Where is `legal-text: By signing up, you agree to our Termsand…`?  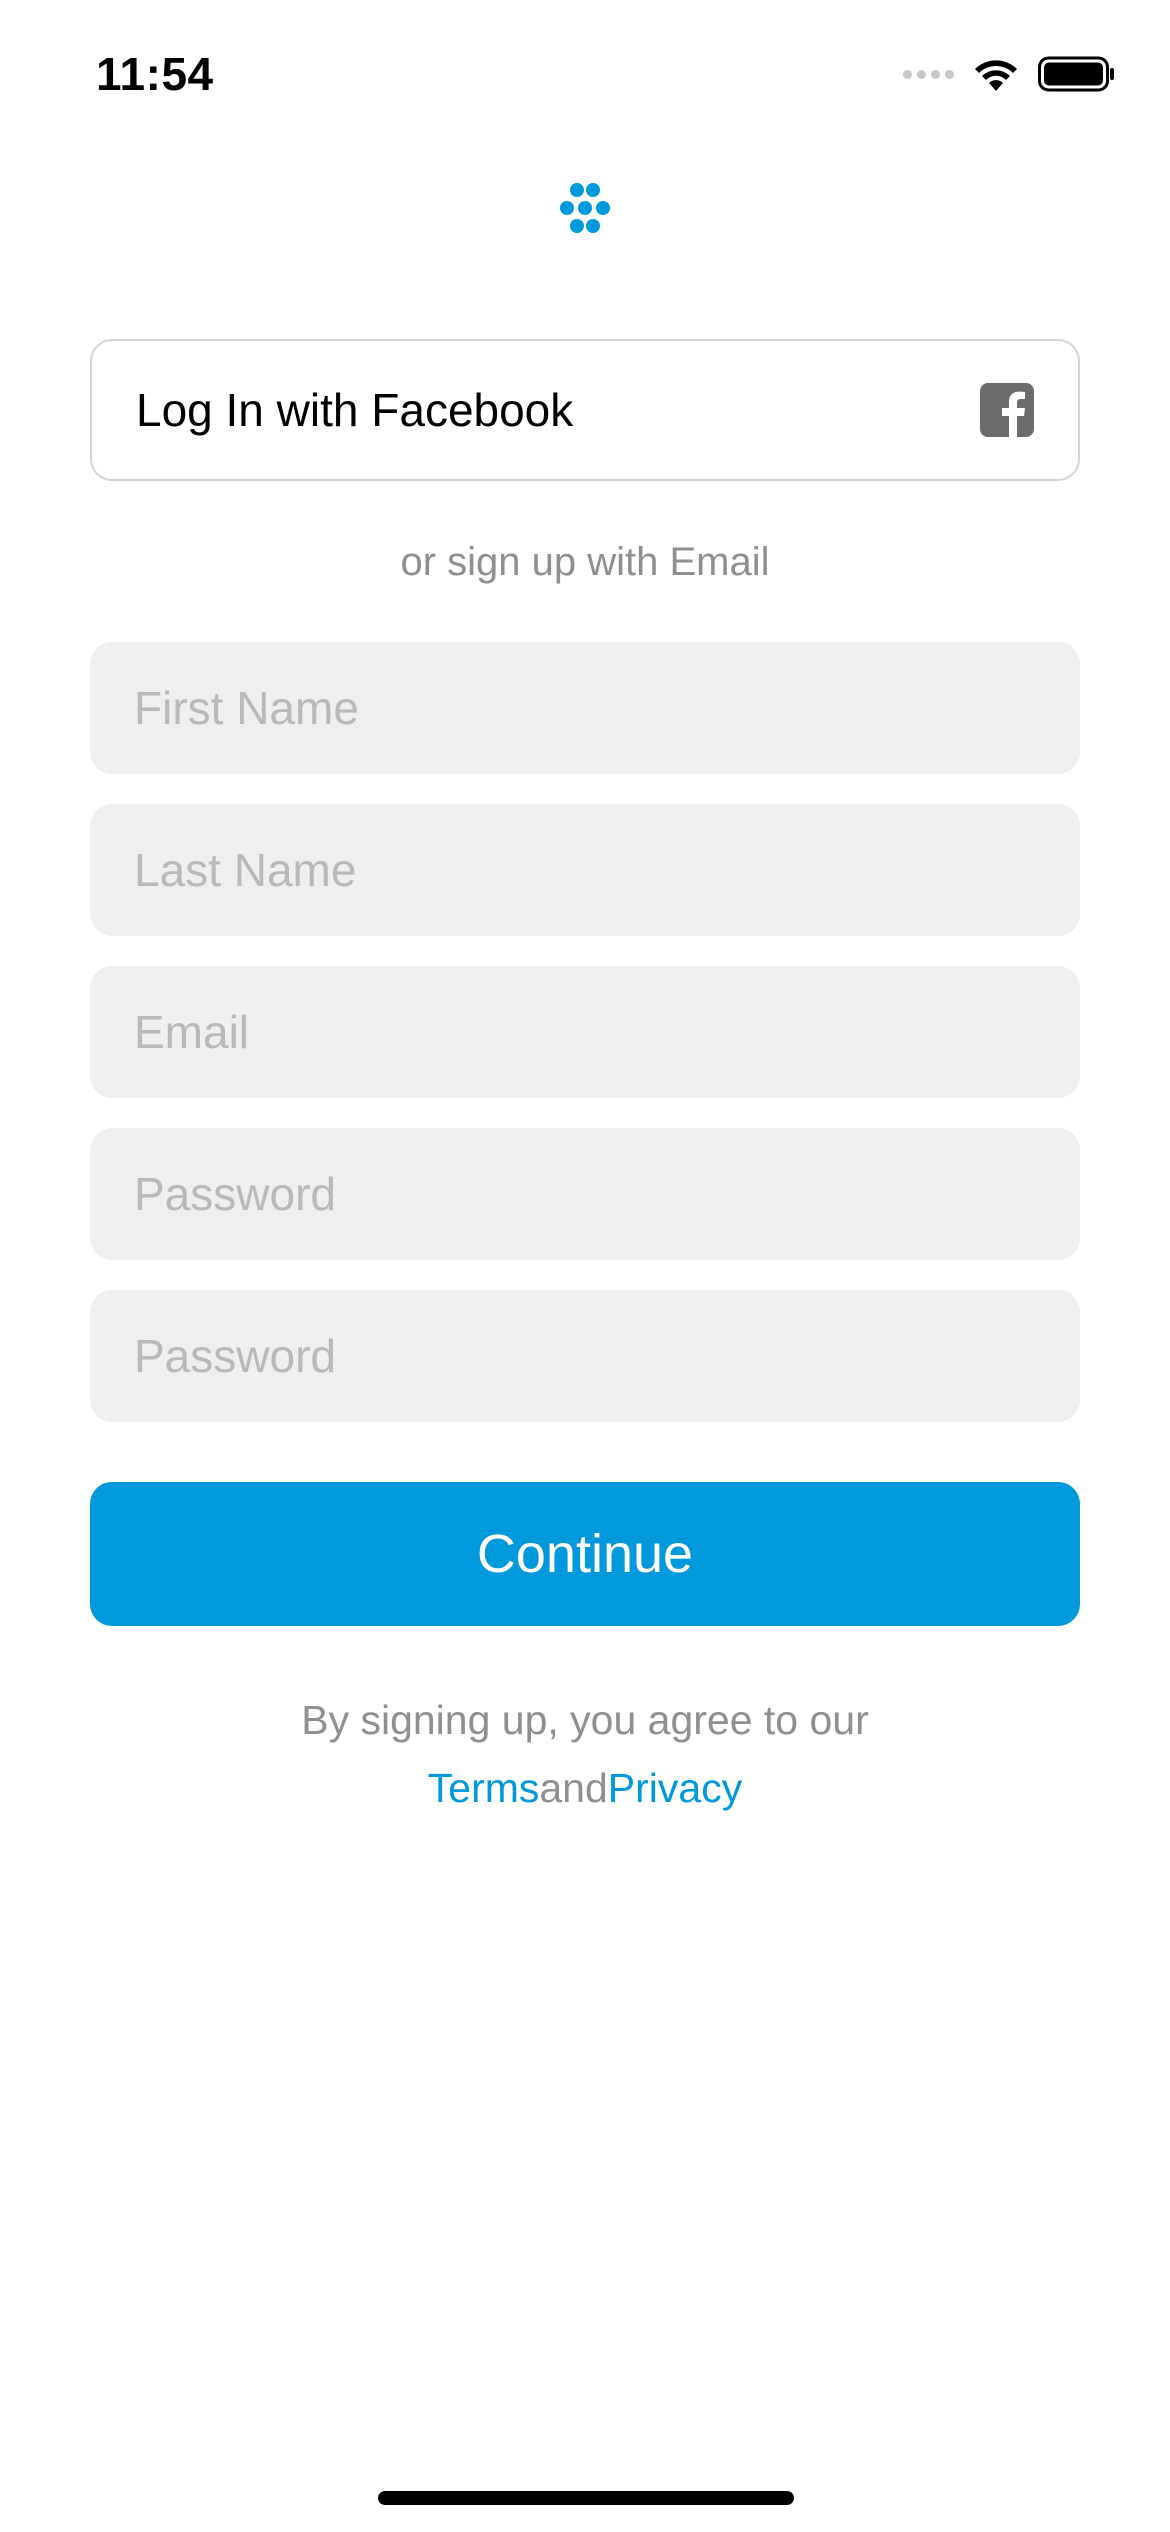
legal-text: By signing up, you agree to our Termsand… is located at coordinates (585, 1754).